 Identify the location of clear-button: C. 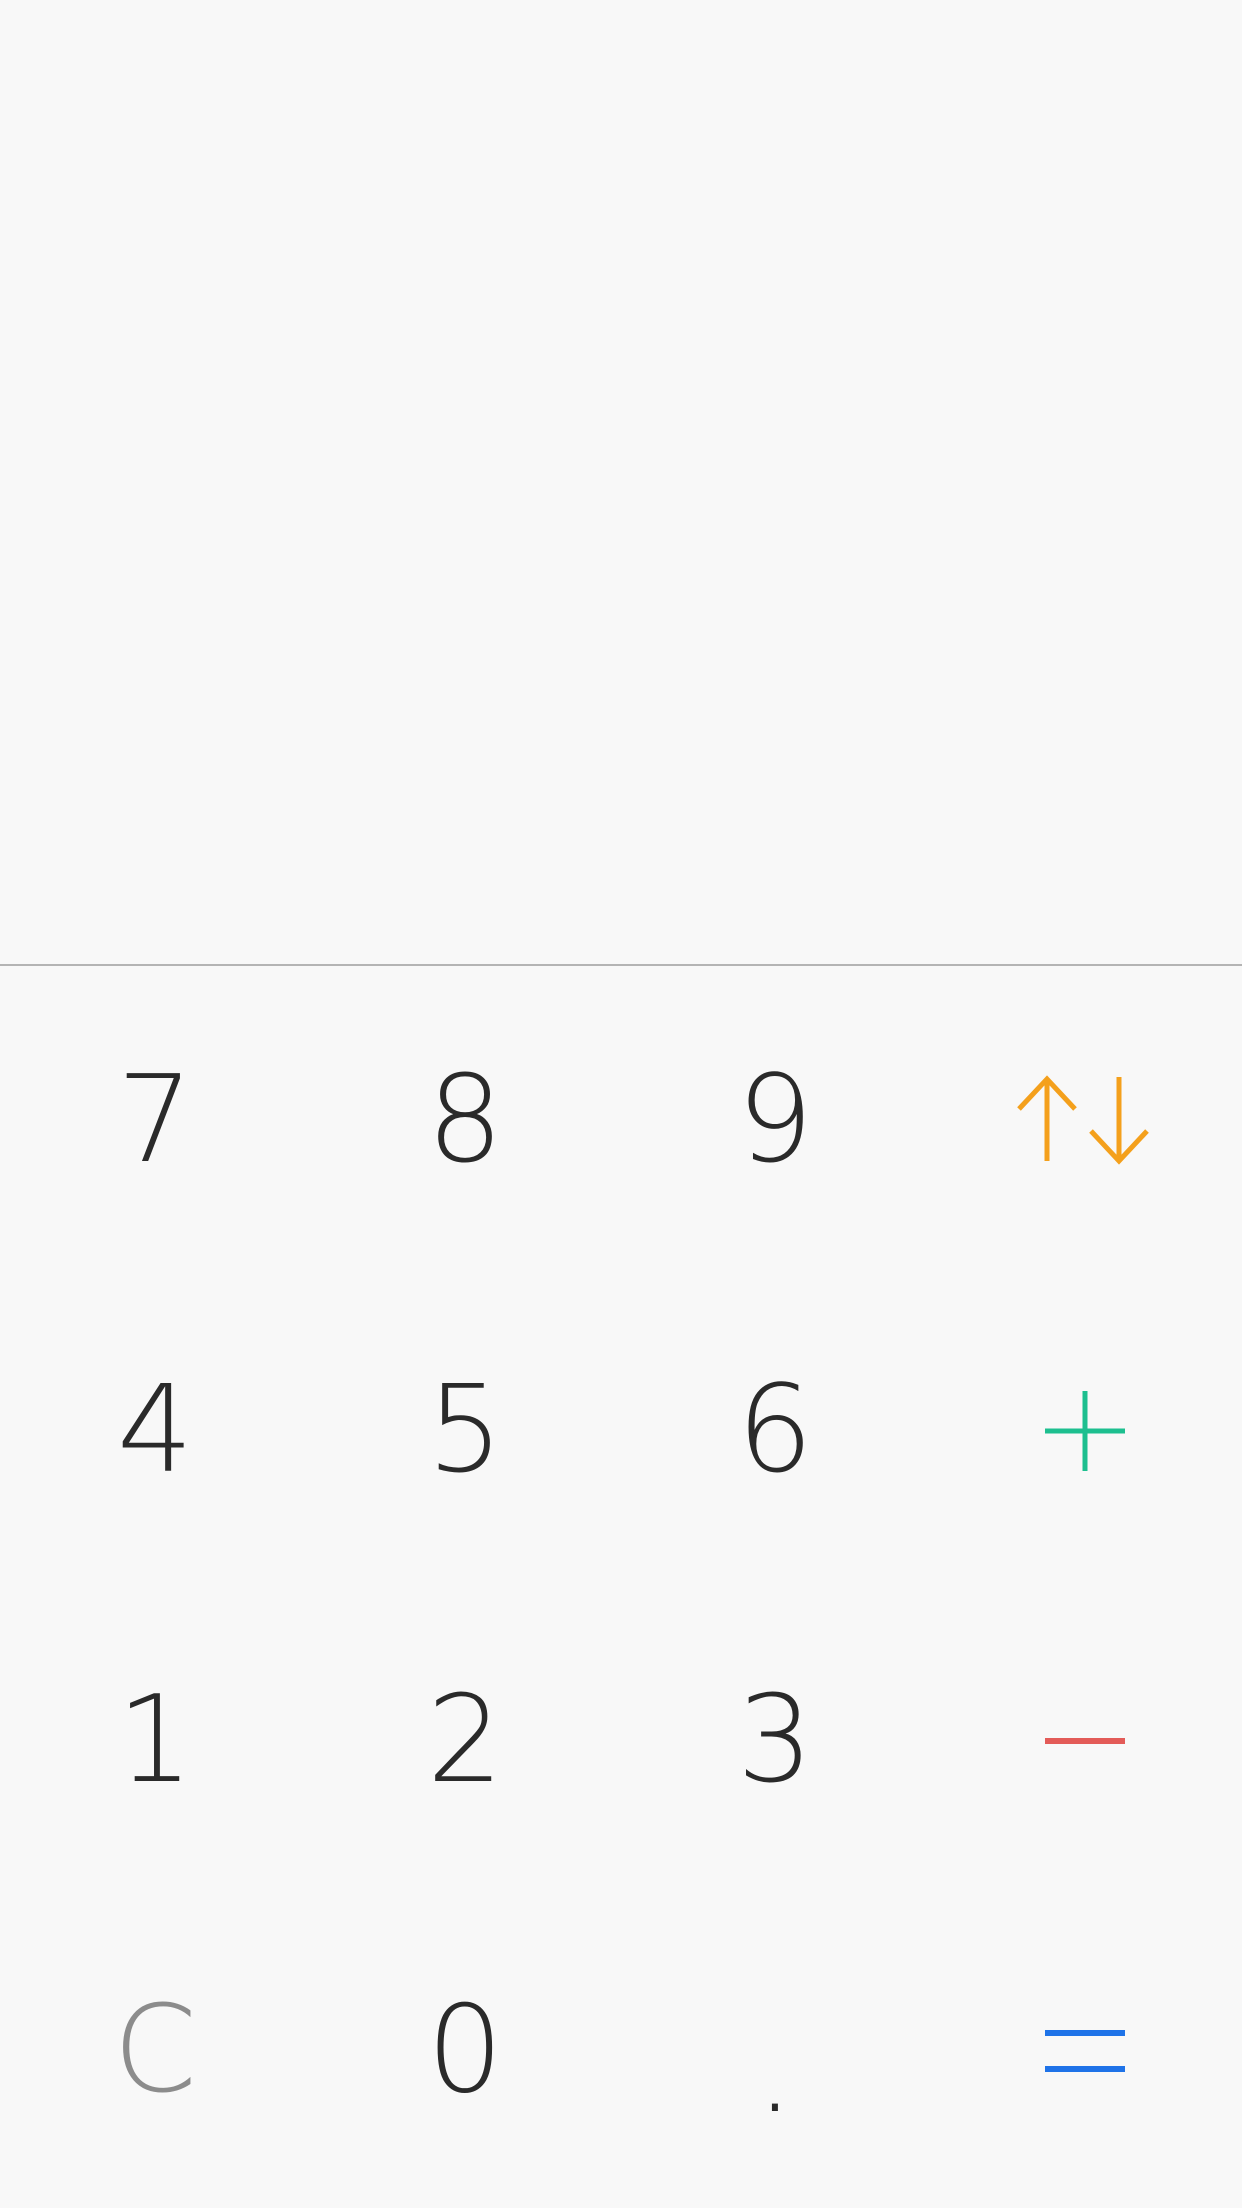
(155, 2051).